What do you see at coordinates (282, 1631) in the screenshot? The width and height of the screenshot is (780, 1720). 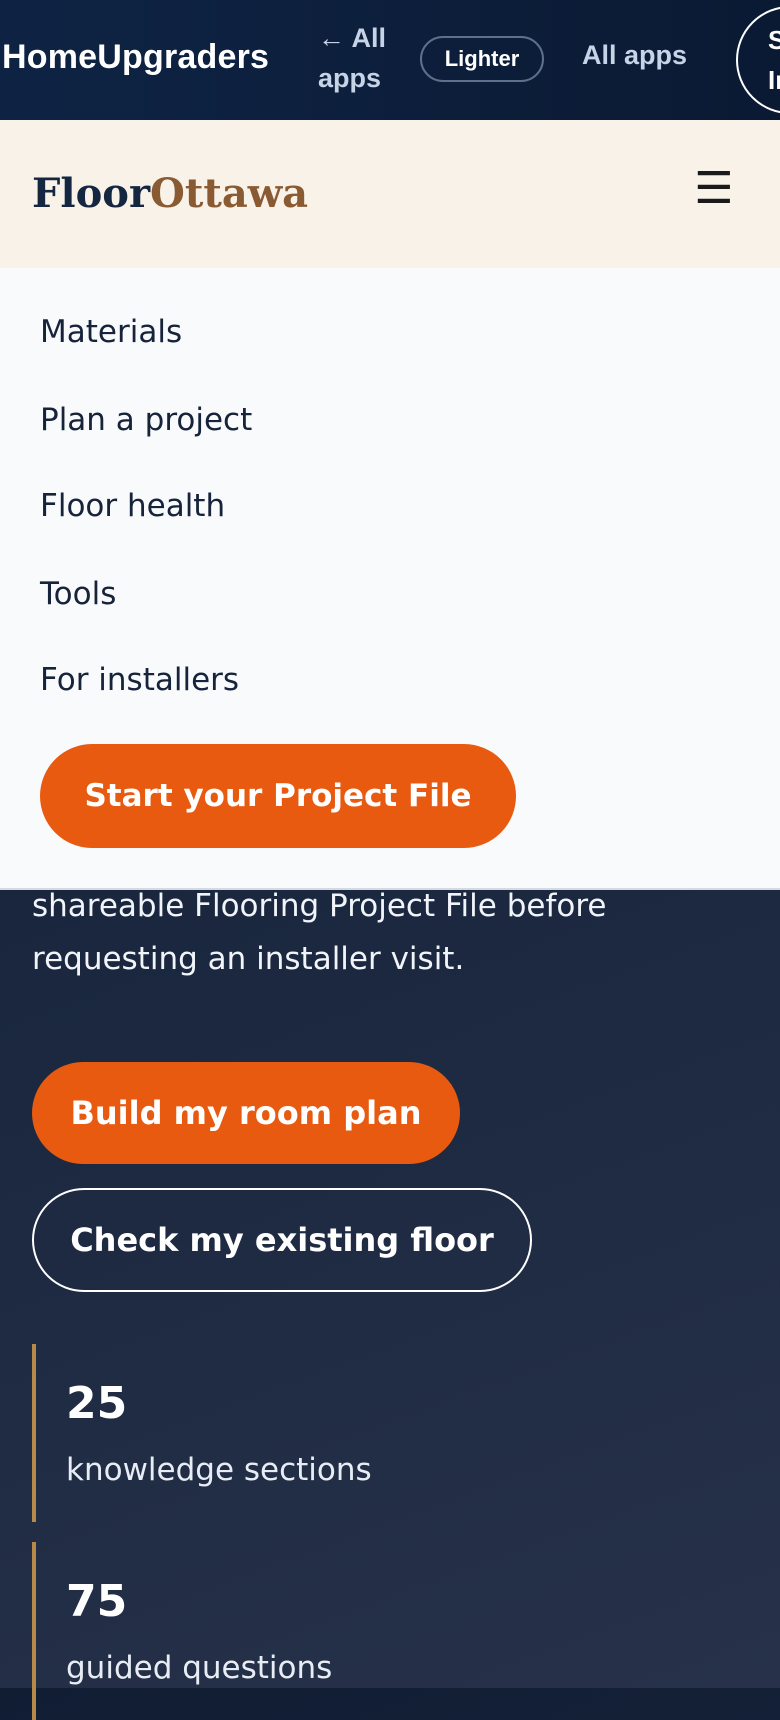 I see `stat-guided-questions: 75 guided questions` at bounding box center [282, 1631].